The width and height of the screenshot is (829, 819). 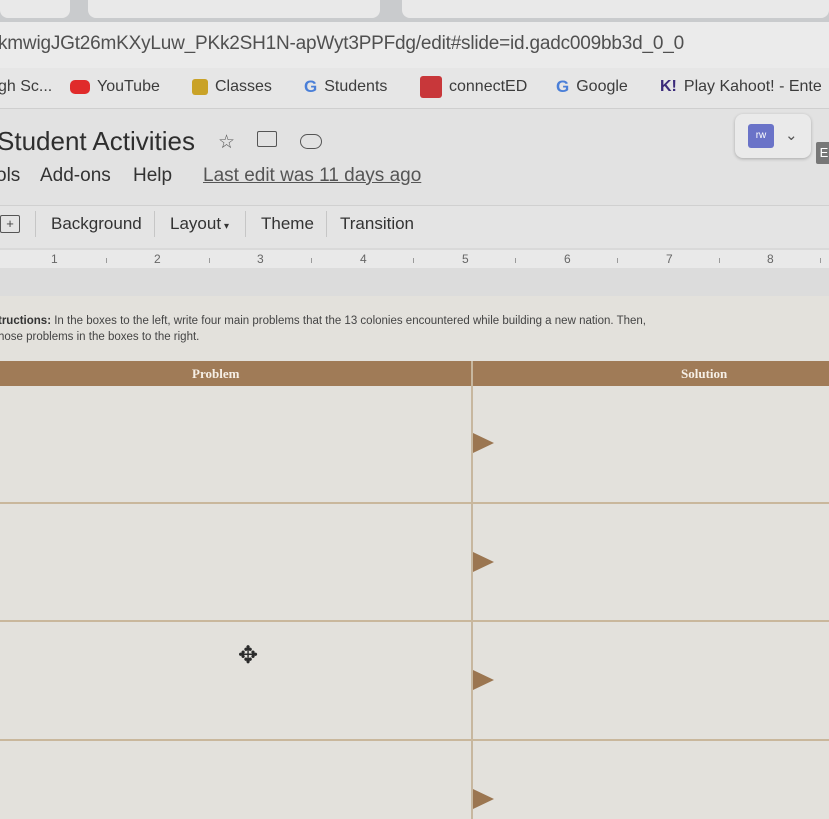 I want to click on menu-tools: ols, so click(x=10, y=176).